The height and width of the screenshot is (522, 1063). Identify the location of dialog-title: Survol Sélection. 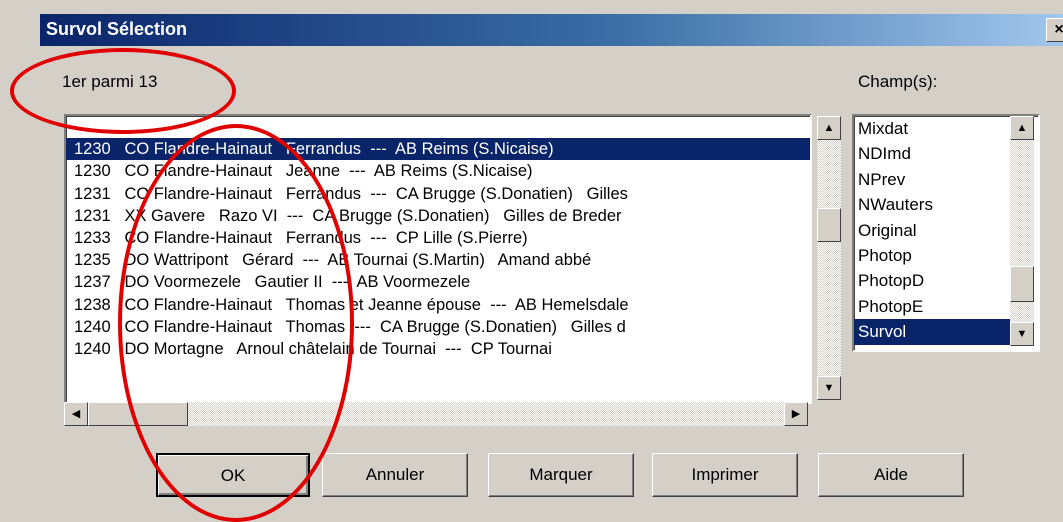
(117, 29).